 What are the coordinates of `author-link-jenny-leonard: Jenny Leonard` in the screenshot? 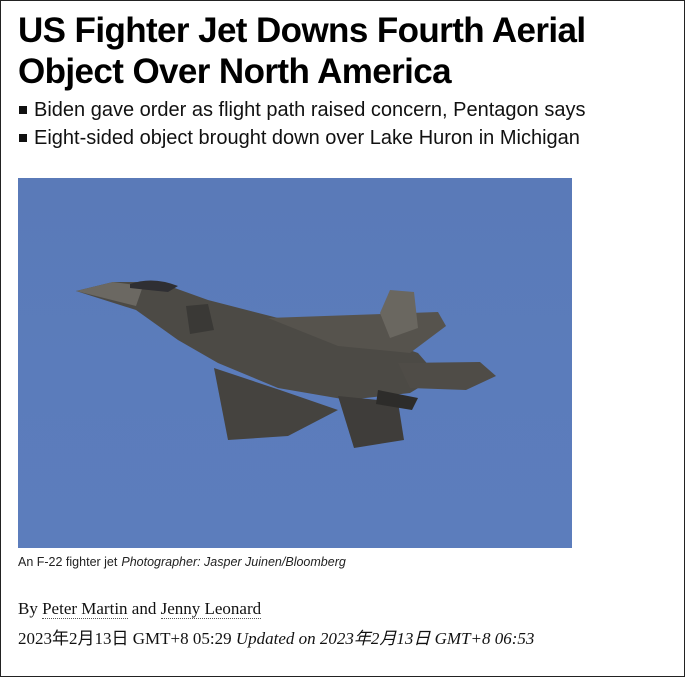 It's located at (211, 609).